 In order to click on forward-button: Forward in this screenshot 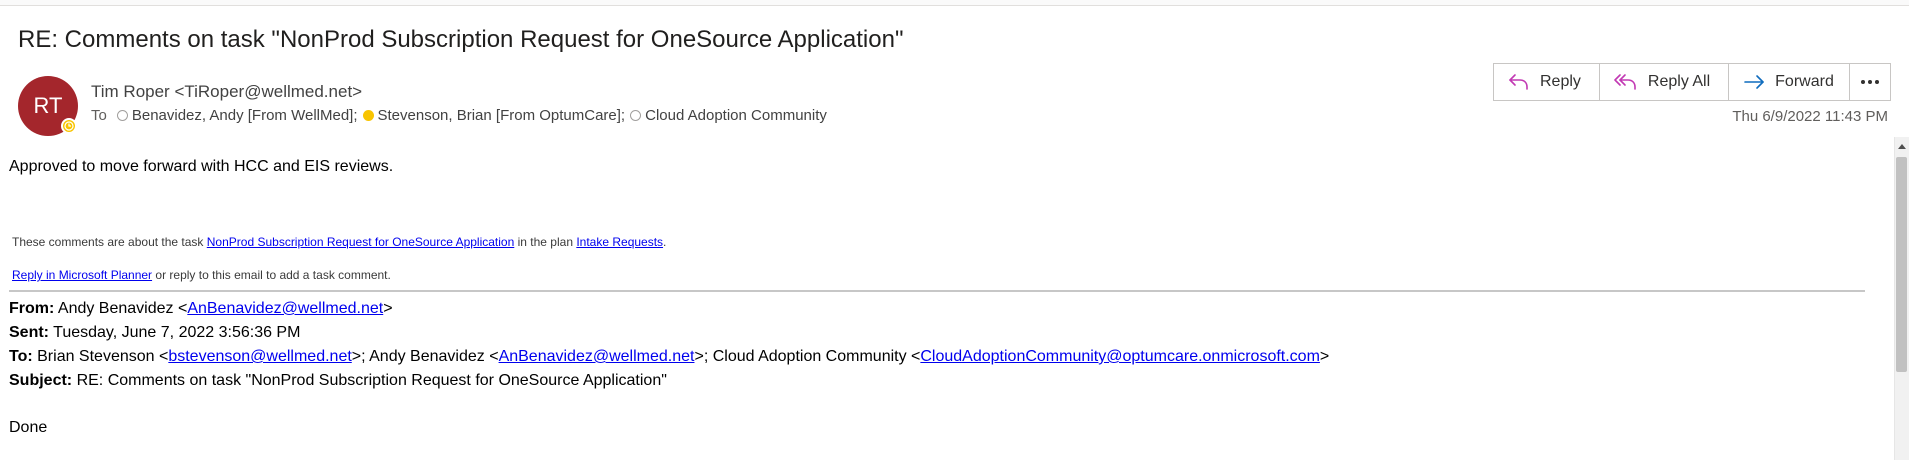, I will do `click(1790, 82)`.